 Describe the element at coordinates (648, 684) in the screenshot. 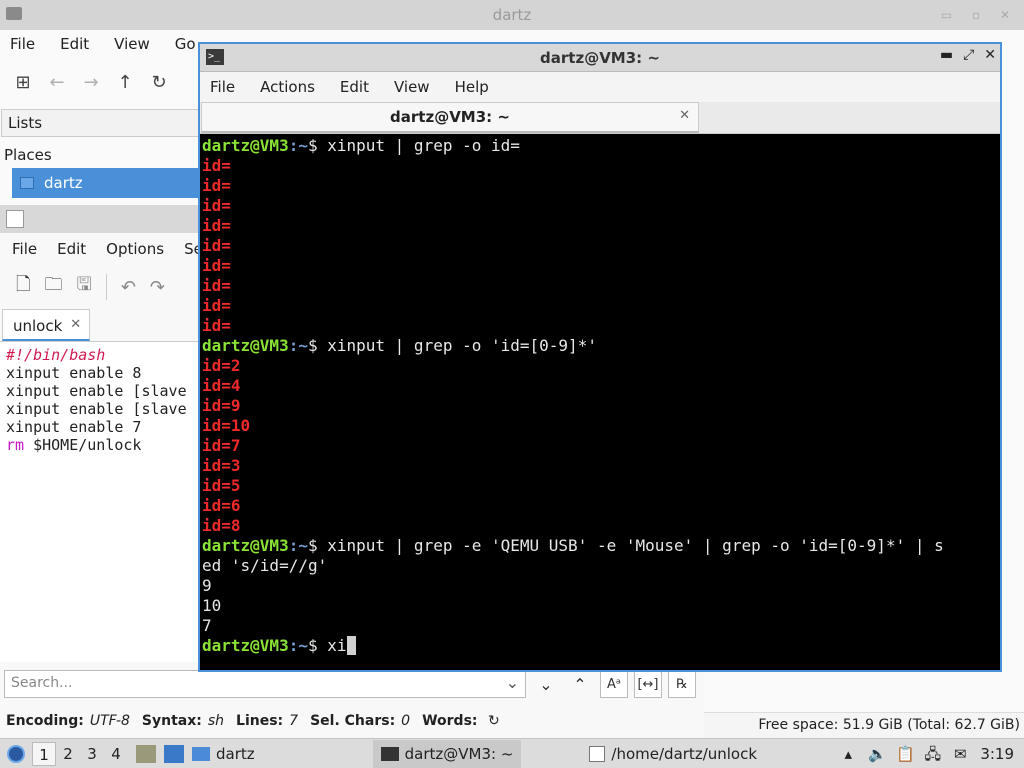

I see `whole-word-icon: [↔]` at that location.